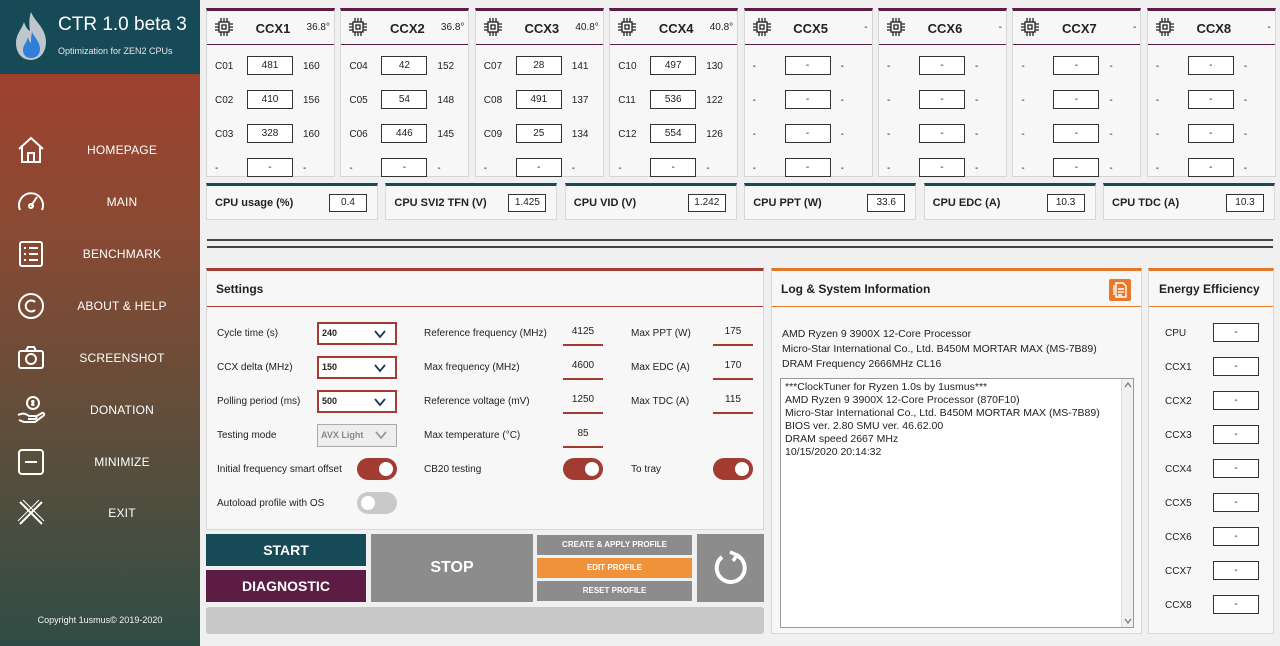 Image resolution: width=1280 pixels, height=646 pixels. What do you see at coordinates (733, 469) in the screenshot?
I see `to-tray-toggle` at bounding box center [733, 469].